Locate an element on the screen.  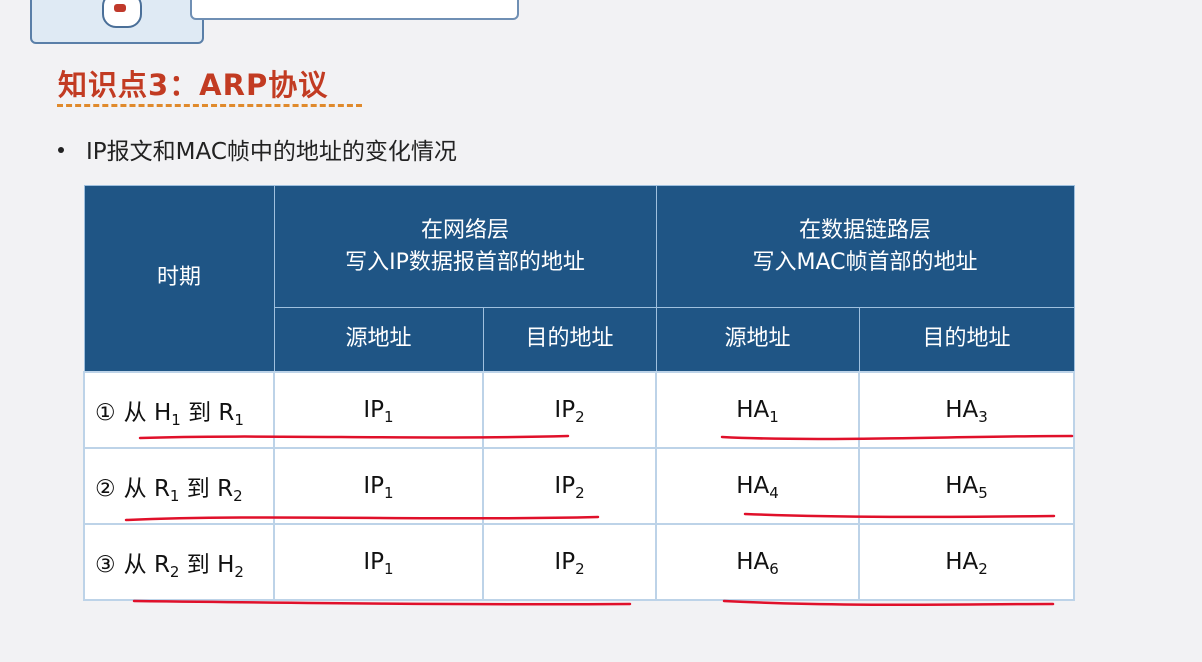
presenter-illustration is located at coordinates (117, 22).